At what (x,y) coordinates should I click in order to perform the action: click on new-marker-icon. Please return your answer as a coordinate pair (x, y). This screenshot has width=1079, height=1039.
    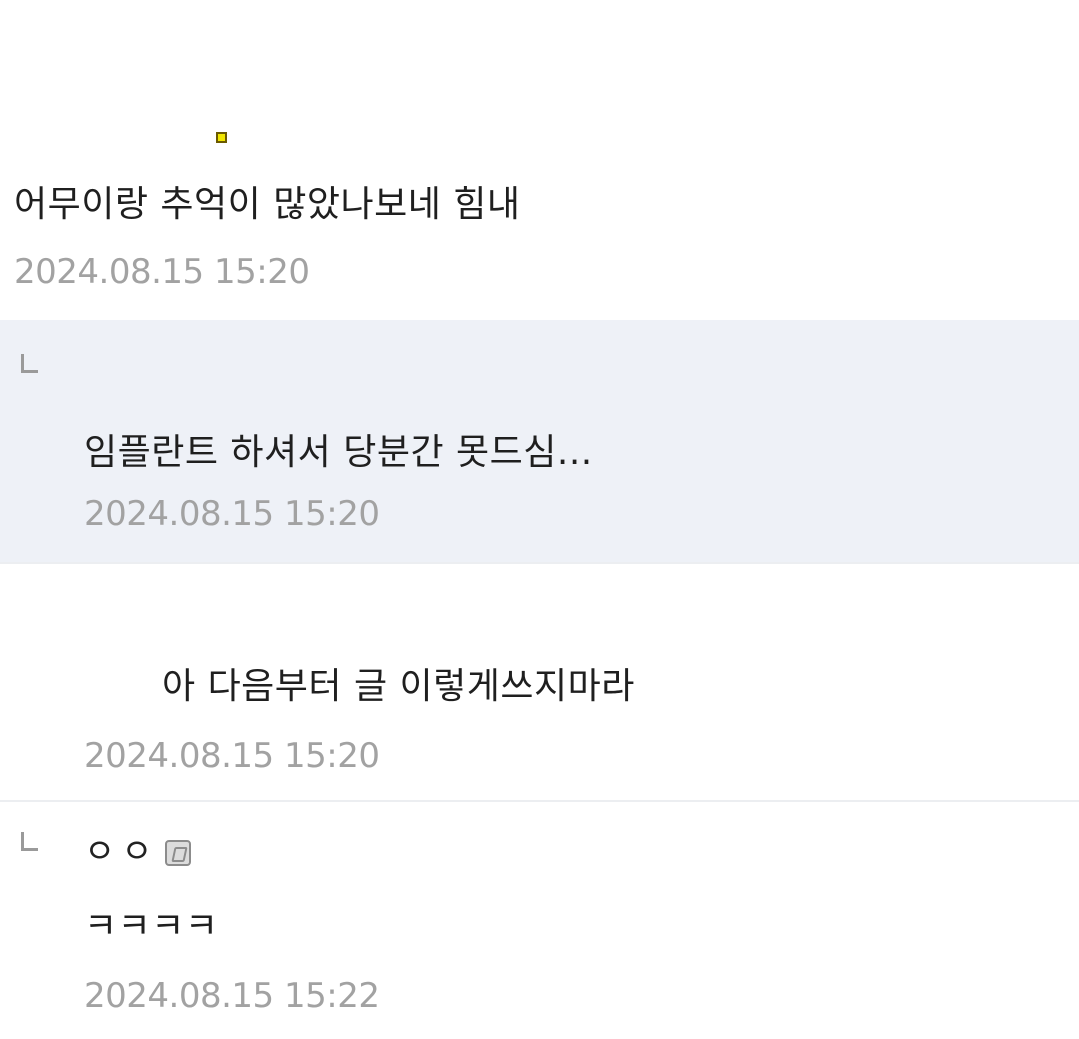
    Looking at the image, I should click on (221, 137).